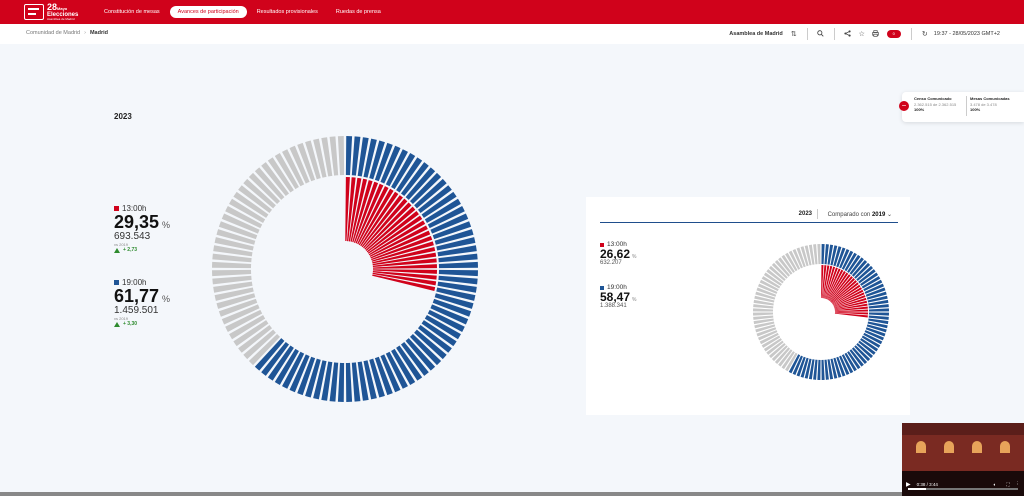  I want to click on main-year-label: 2023, so click(123, 116).